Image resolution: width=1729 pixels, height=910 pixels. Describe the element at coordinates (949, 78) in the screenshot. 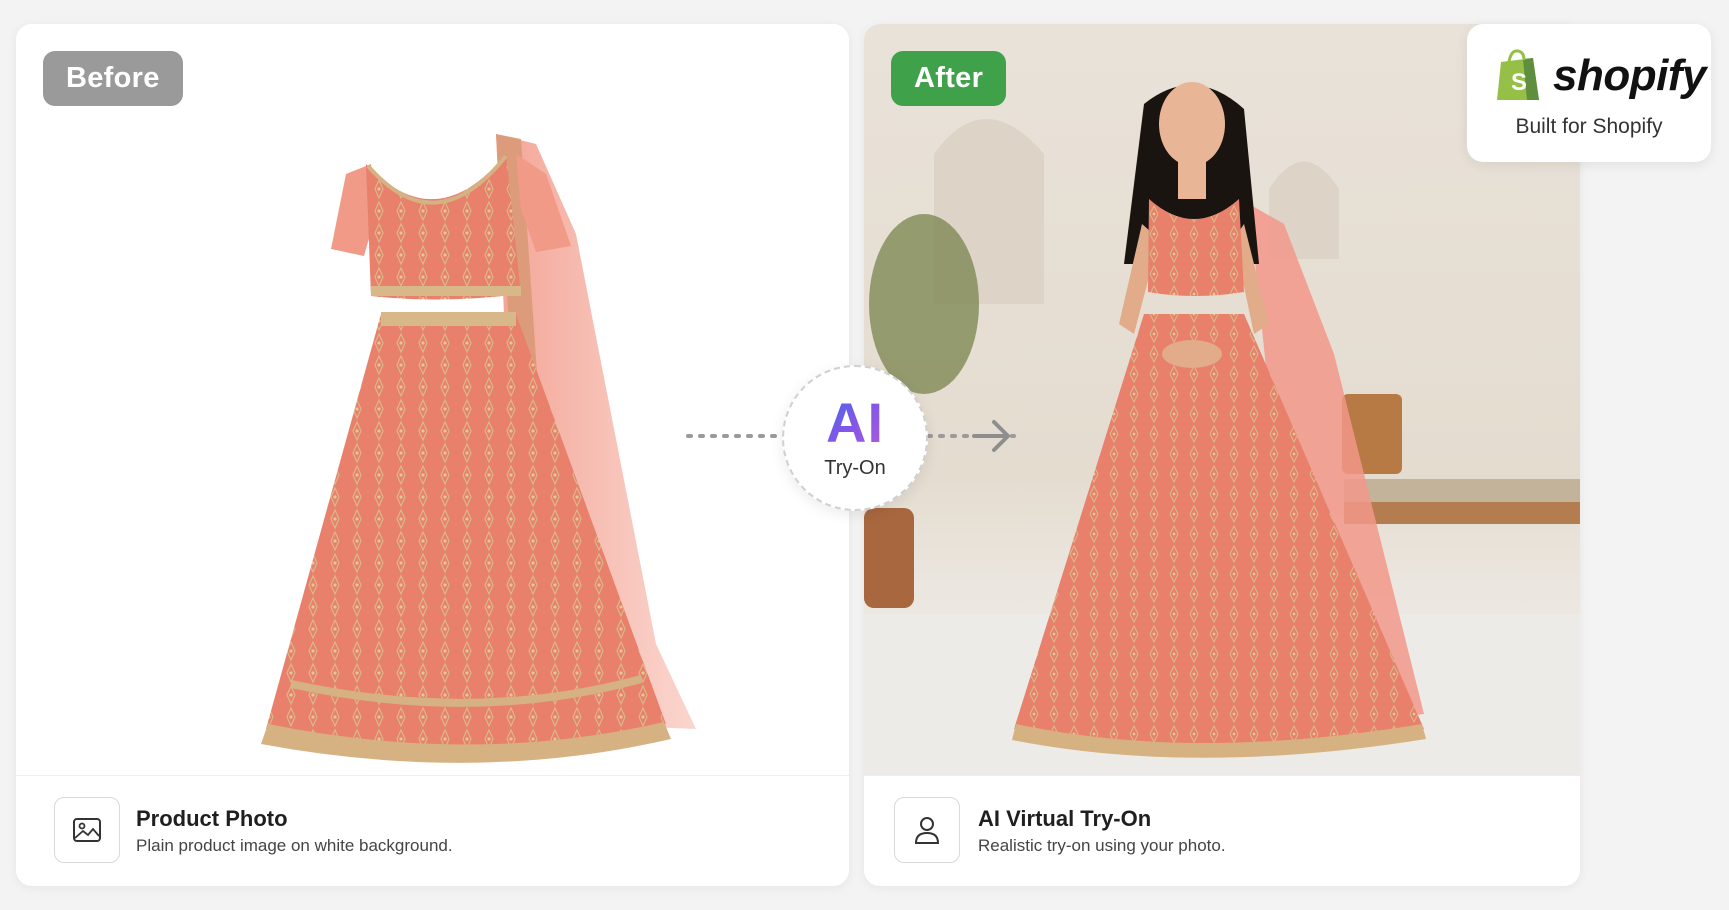

I see `after-badge: After` at that location.